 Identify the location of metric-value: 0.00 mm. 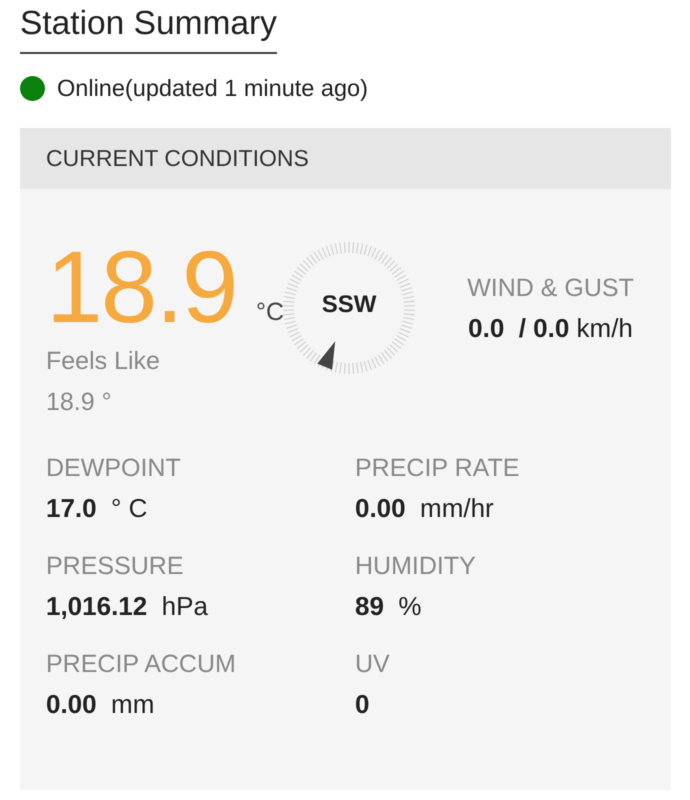
(100, 704).